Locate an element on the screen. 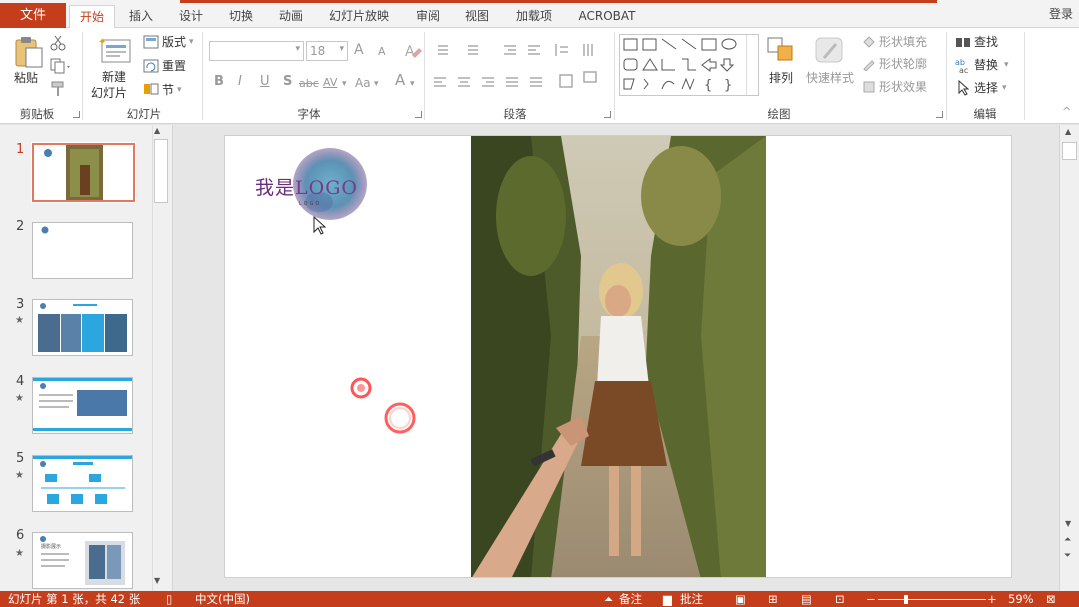 The width and height of the screenshot is (1079, 607). gallery-scroll is located at coordinates (752, 65).